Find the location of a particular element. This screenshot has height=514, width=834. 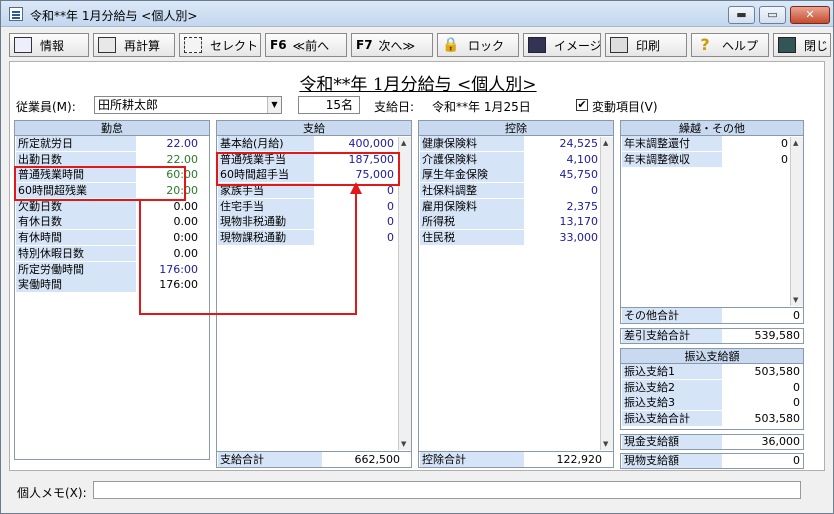

kintai-row-value: 20:00 is located at coordinates (169, 190).